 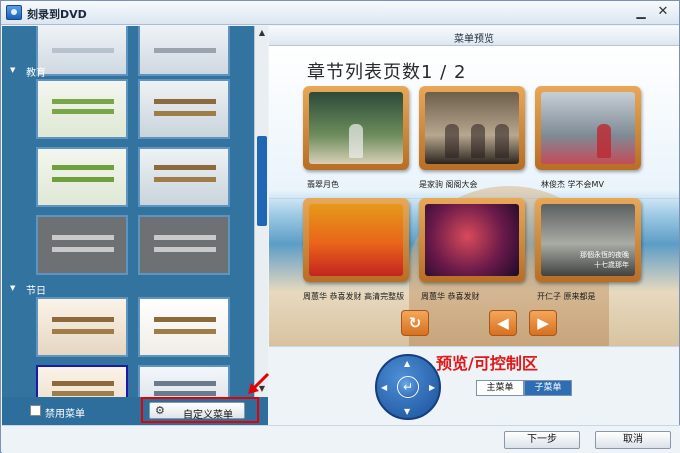 What do you see at coordinates (663, 12) in the screenshot?
I see `close-button: ✕` at bounding box center [663, 12].